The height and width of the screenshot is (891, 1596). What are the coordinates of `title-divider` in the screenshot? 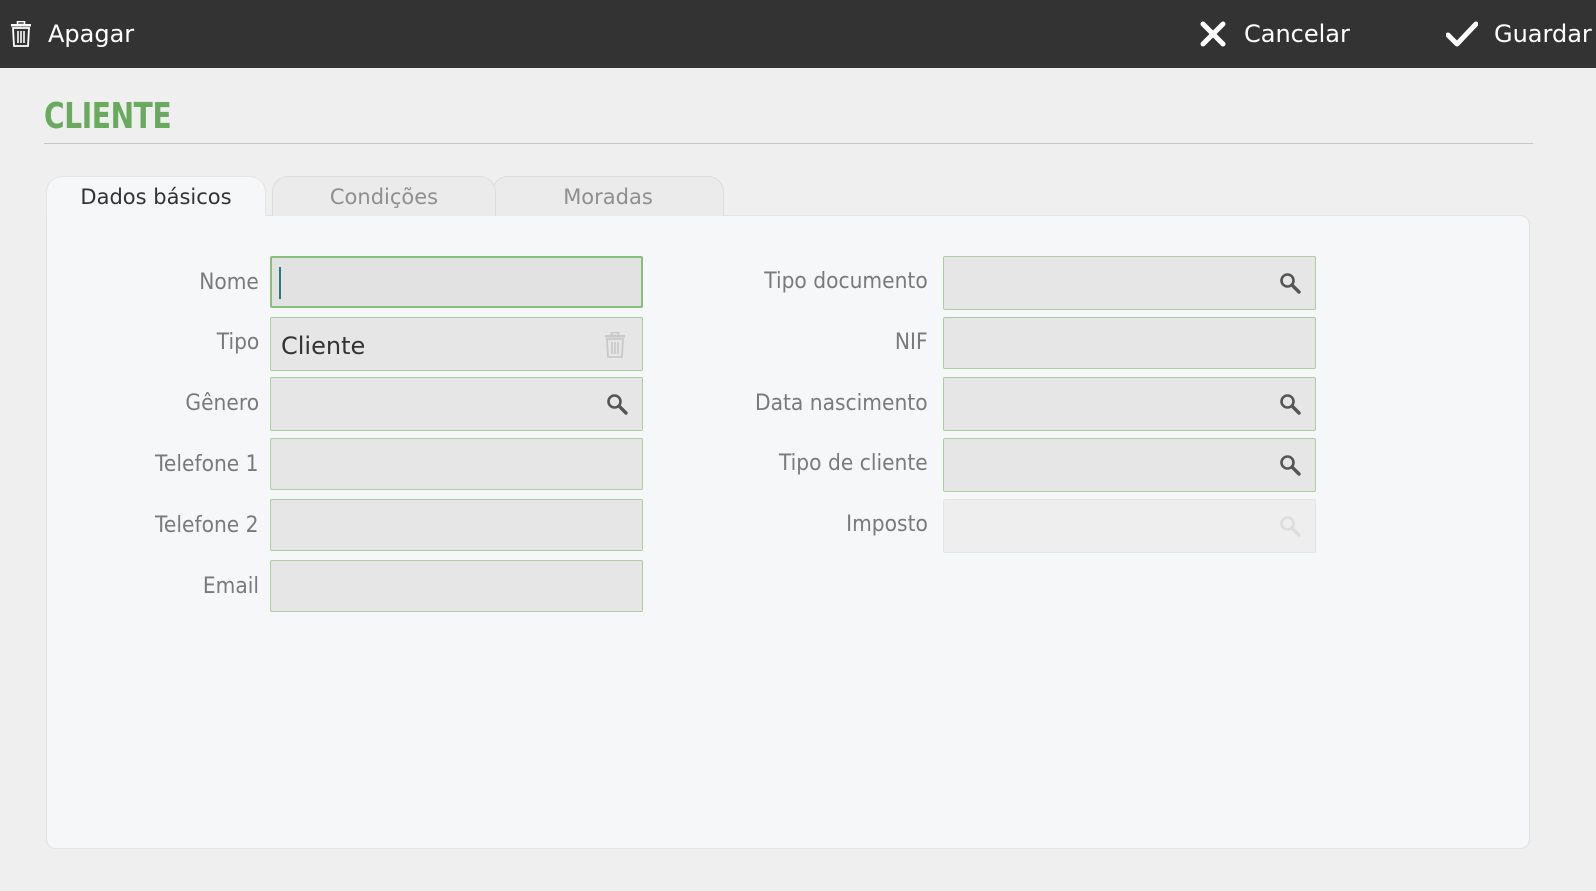 It's located at (788, 143).